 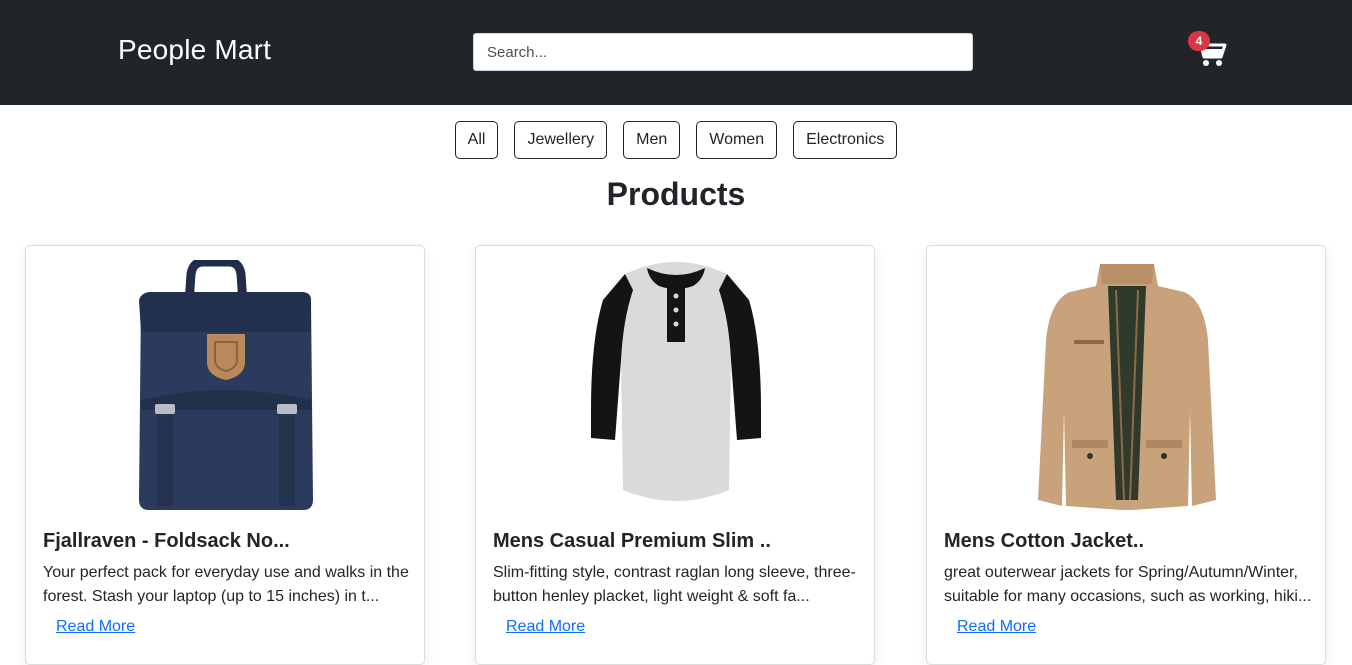 What do you see at coordinates (737, 140) in the screenshot?
I see `filter-women-button: Women` at bounding box center [737, 140].